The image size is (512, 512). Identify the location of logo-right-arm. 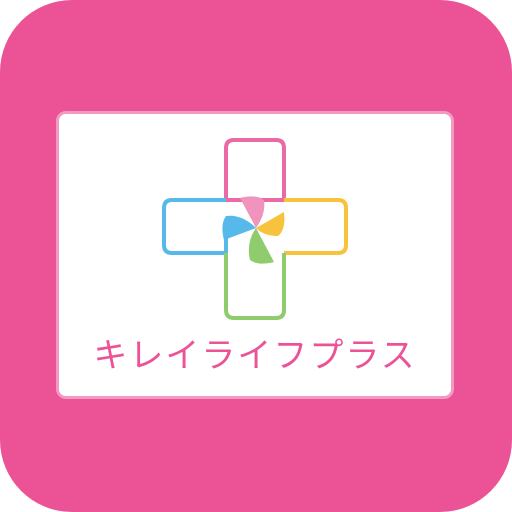
(316, 226).